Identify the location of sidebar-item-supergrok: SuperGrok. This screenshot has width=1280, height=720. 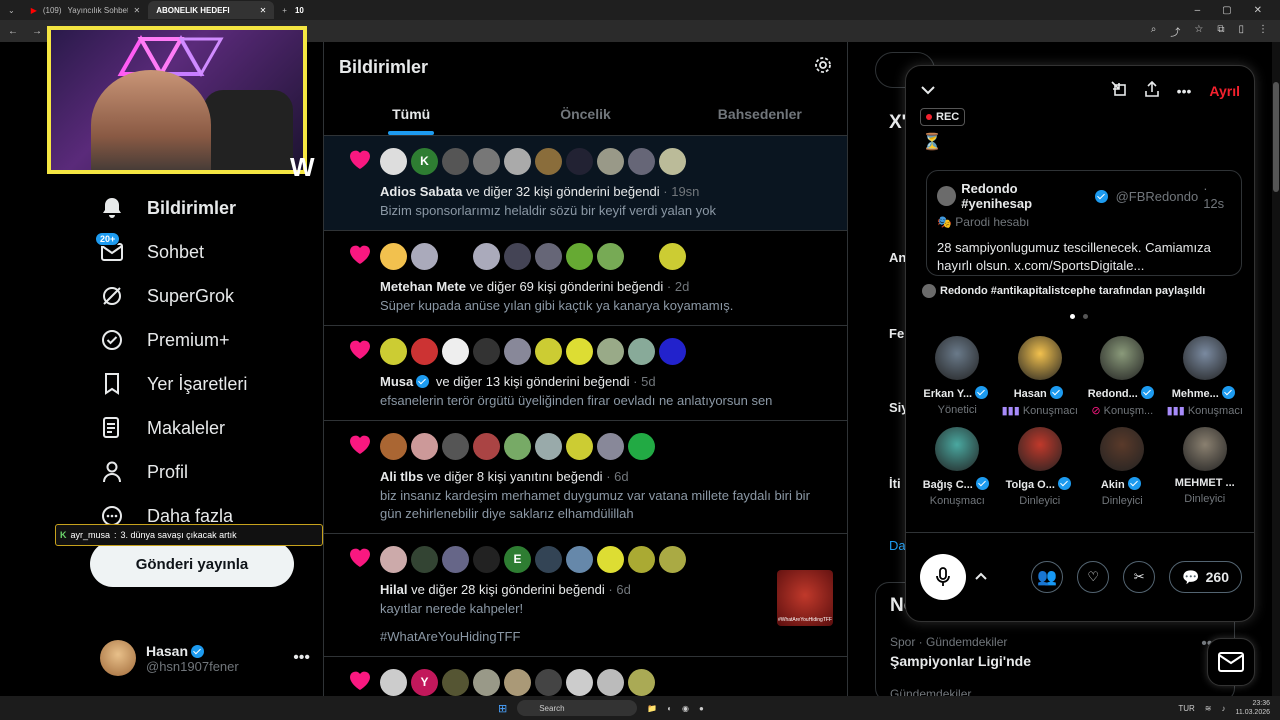
(210, 296).